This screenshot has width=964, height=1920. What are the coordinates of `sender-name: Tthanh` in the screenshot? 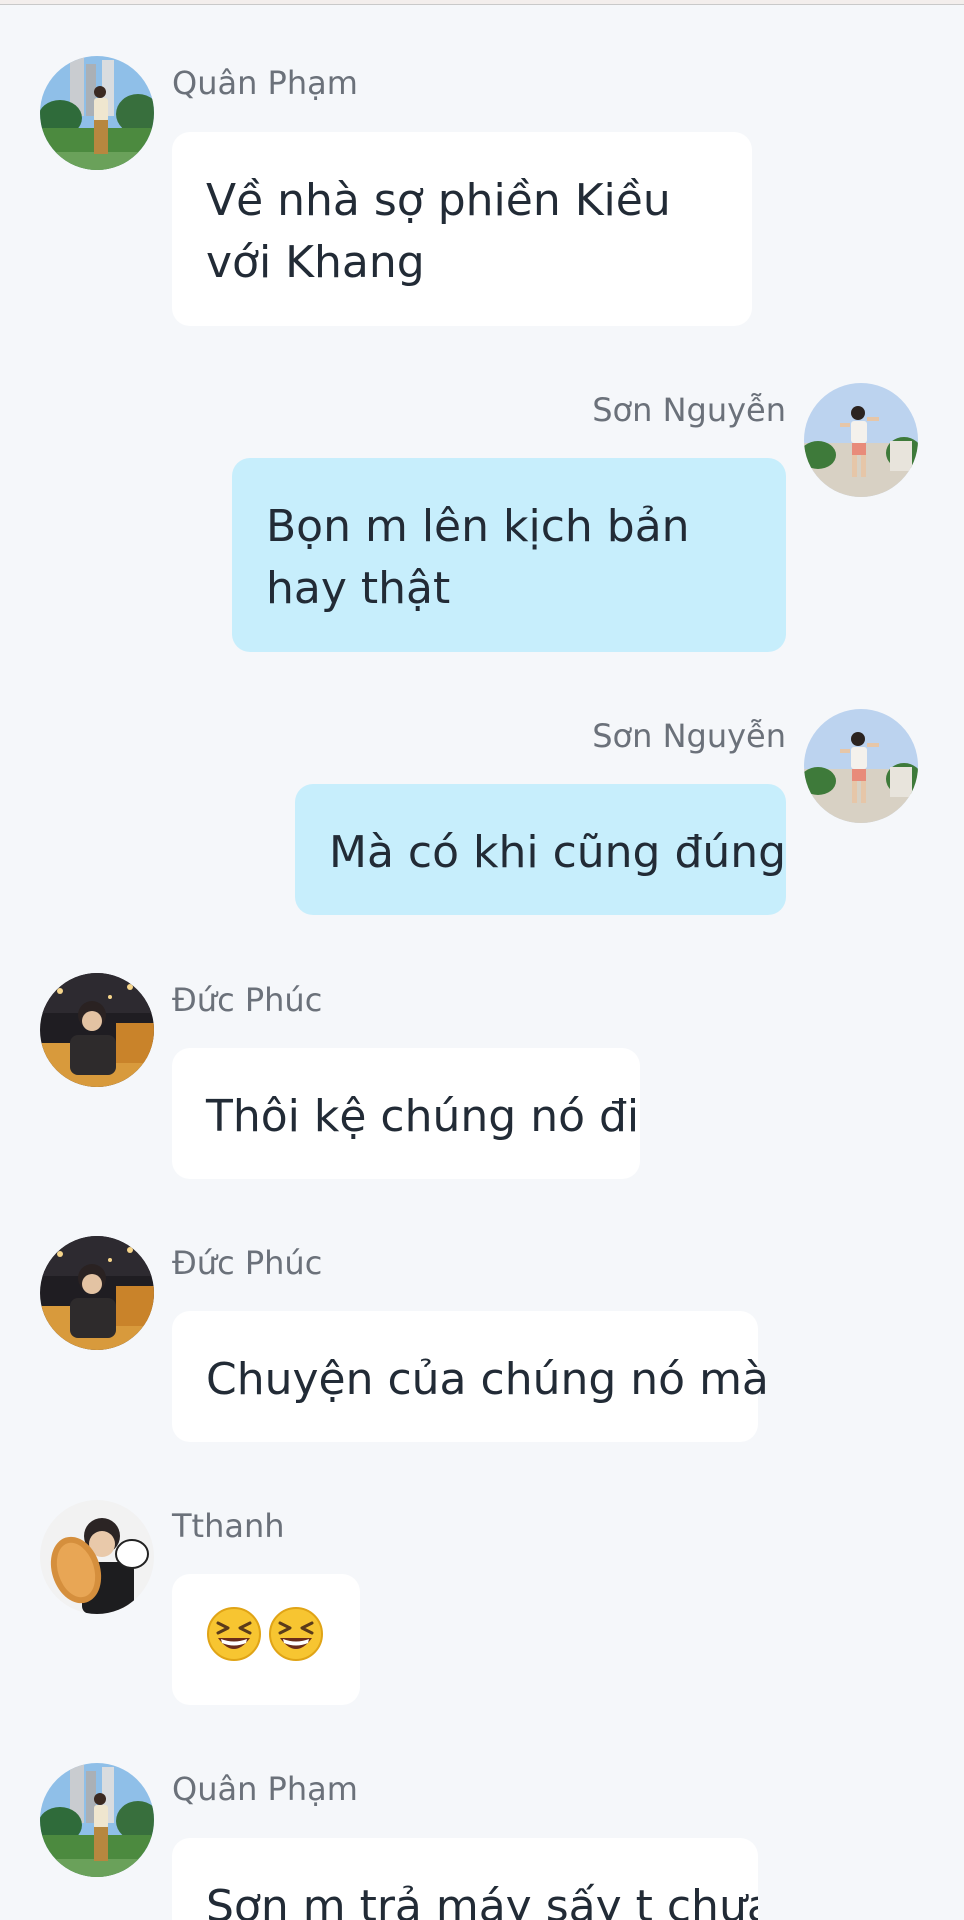 It's located at (228, 1526).